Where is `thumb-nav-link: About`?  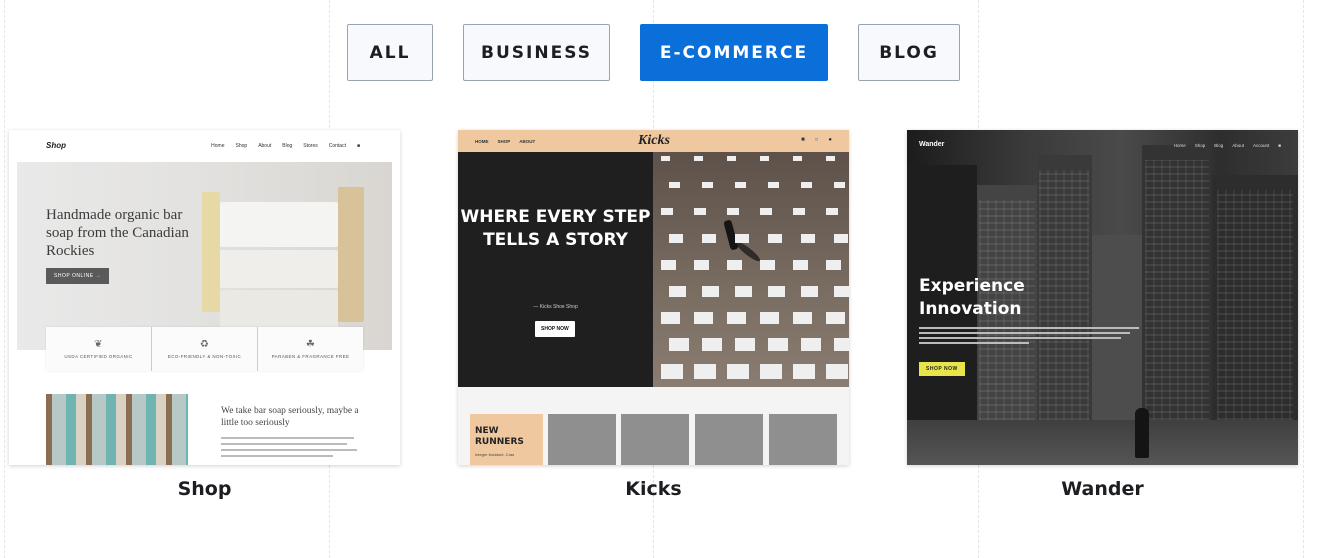
thumb-nav-link: About is located at coordinates (1238, 145).